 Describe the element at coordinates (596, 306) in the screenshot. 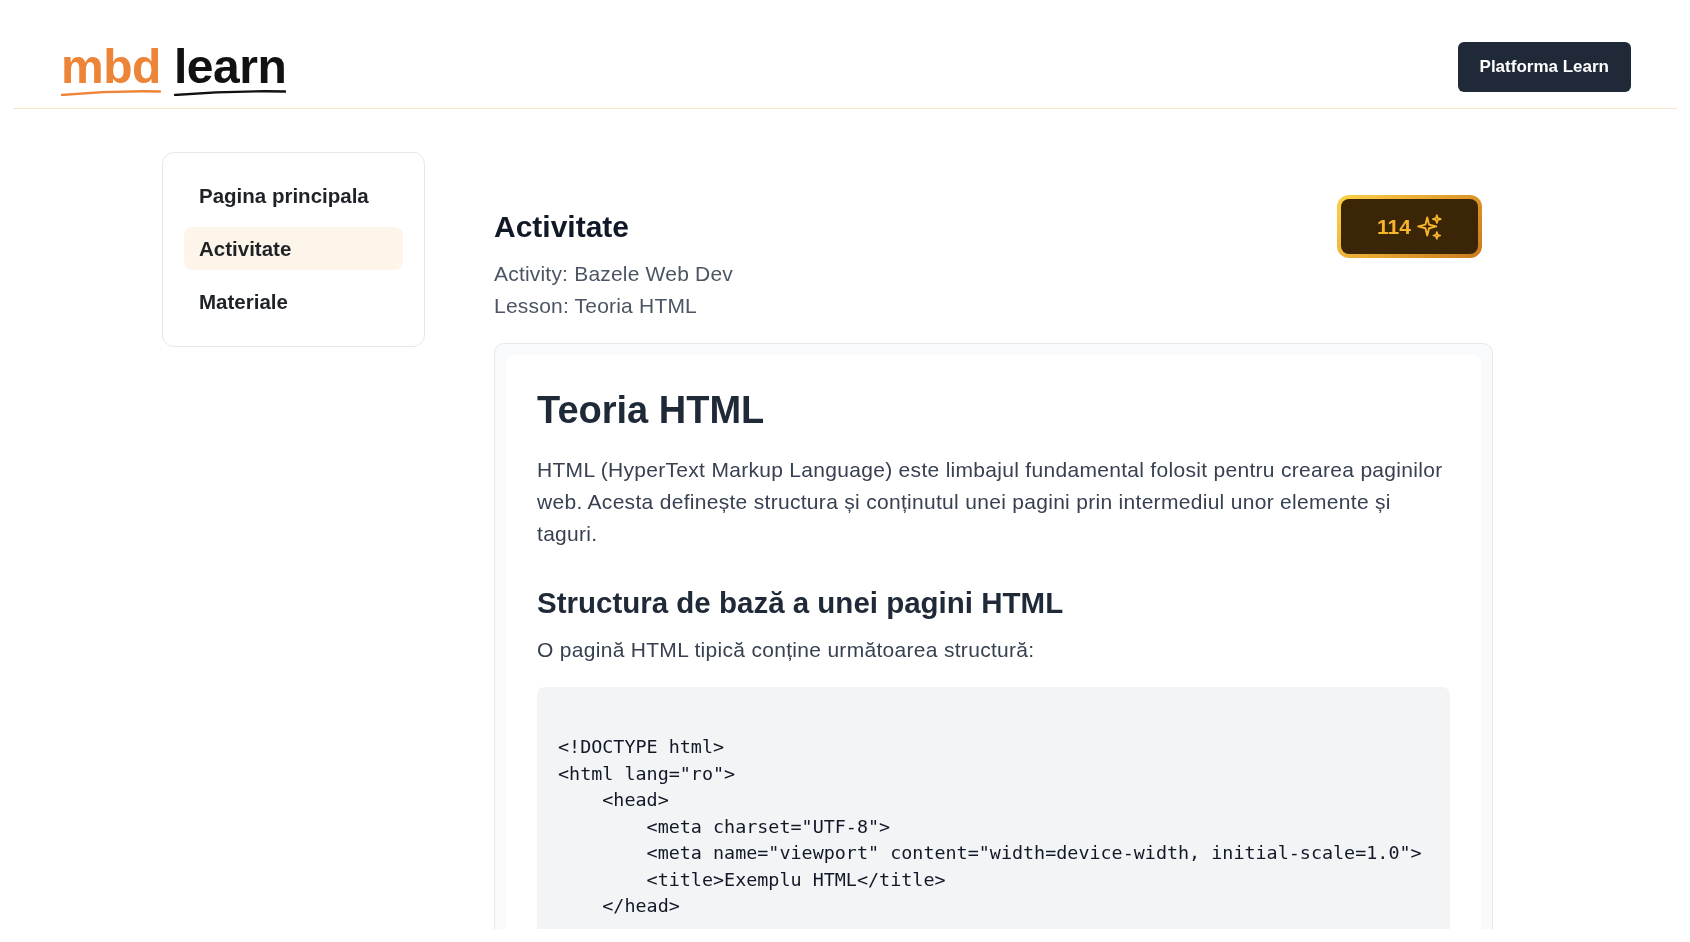

I see `lesson-label: Lesson: Teoria HTML` at that location.